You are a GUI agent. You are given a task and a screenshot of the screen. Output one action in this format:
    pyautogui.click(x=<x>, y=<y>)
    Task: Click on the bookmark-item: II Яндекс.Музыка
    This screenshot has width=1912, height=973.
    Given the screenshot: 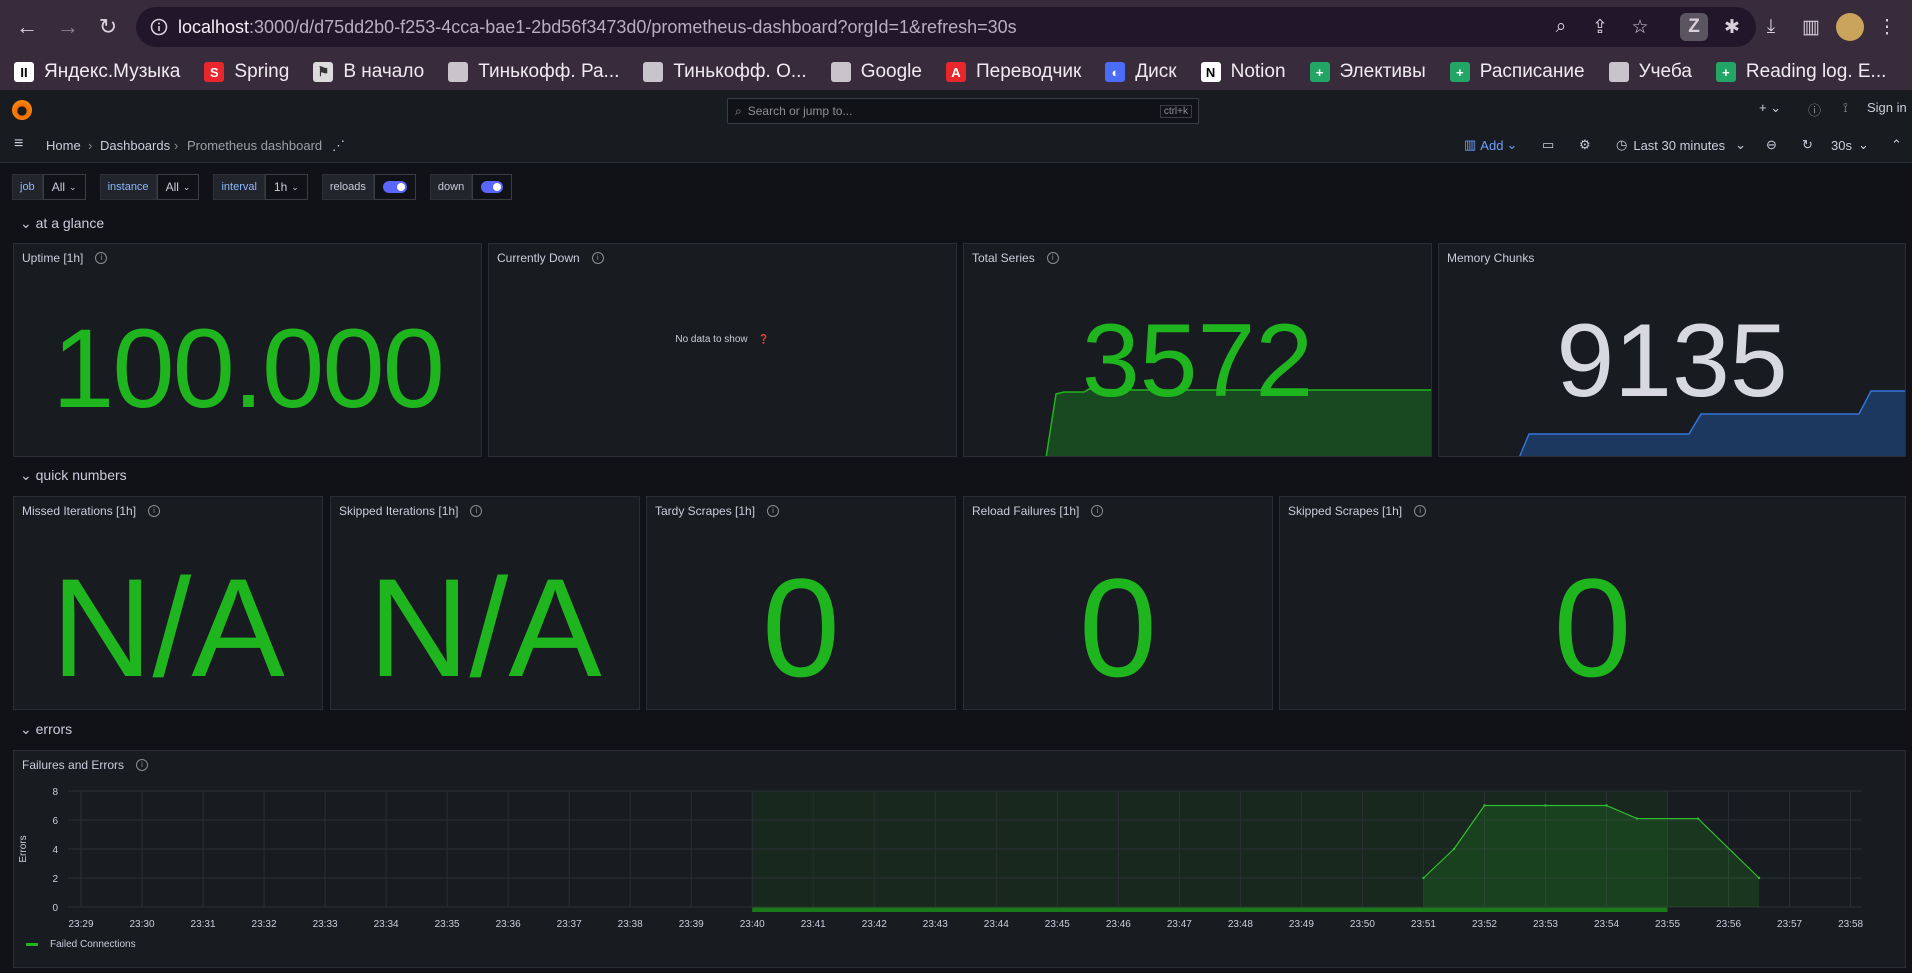 What is the action you would take?
    pyautogui.click(x=97, y=72)
    